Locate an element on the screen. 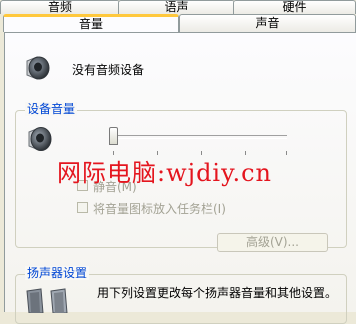  front-tab-row: 音量 声音 is located at coordinates (178, 23).